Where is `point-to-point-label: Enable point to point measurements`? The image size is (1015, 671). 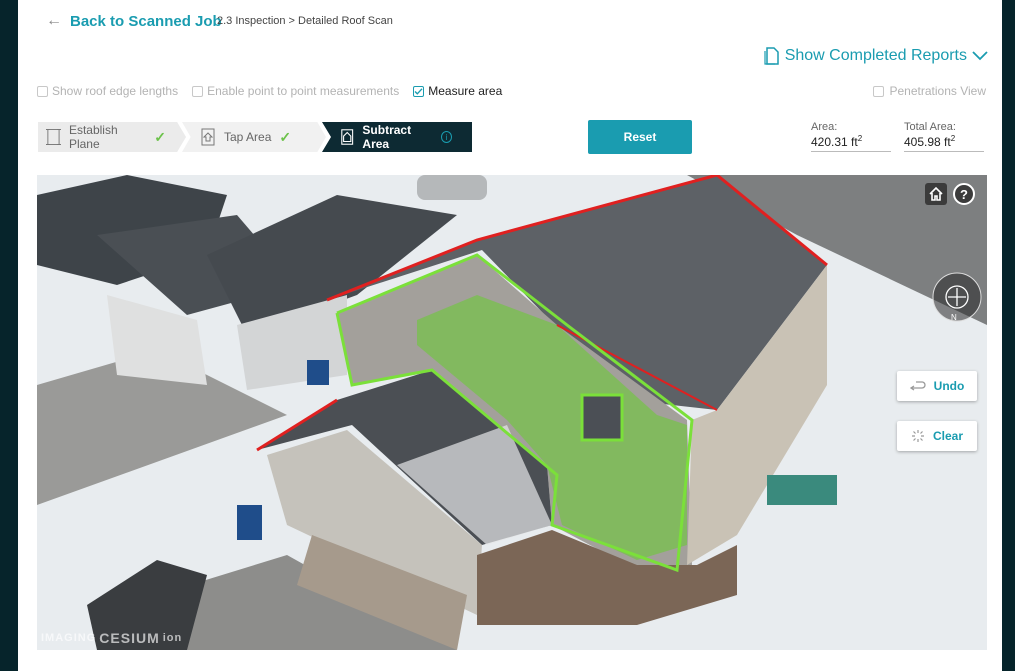 point-to-point-label: Enable point to point measurements is located at coordinates (303, 91).